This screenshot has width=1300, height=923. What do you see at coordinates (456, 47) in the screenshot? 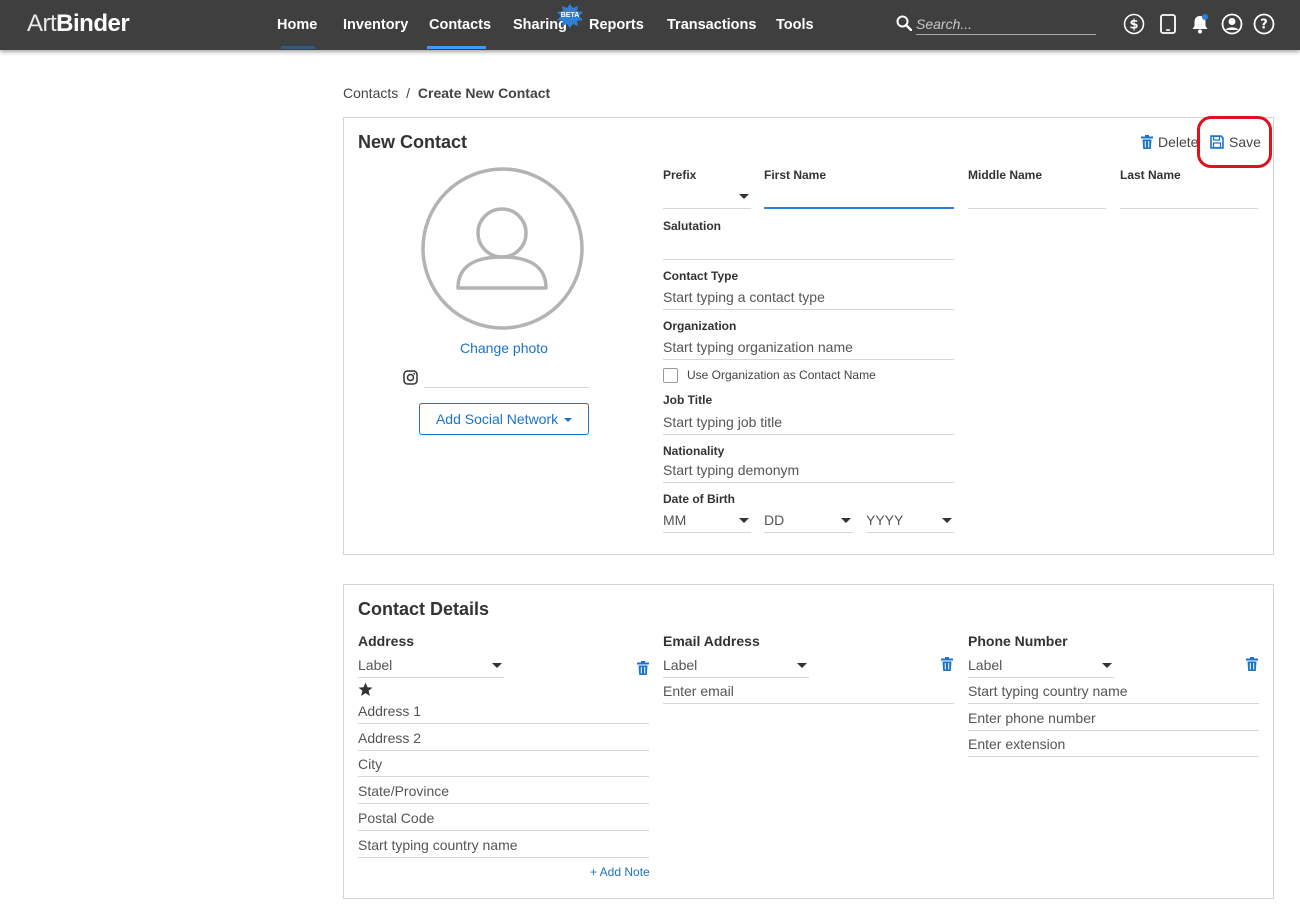
I see `nav-contacts-active-underline` at bounding box center [456, 47].